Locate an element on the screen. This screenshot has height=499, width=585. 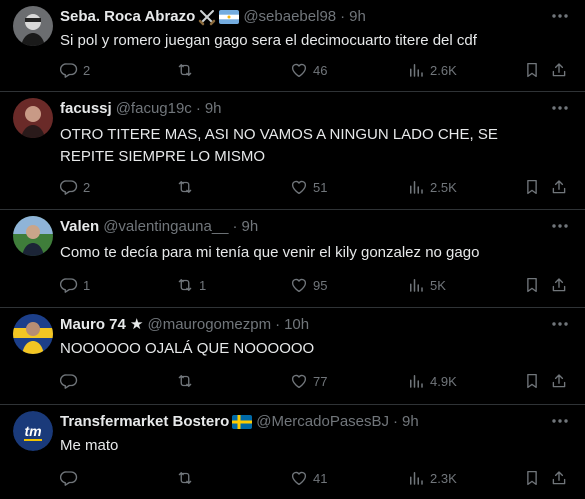
tweet-text: Me mato is located at coordinates (89, 445).